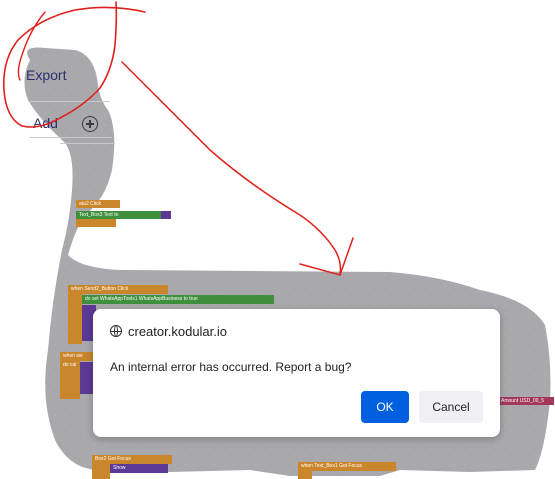  What do you see at coordinates (70, 101) in the screenshot?
I see `toolbar-divider` at bounding box center [70, 101].